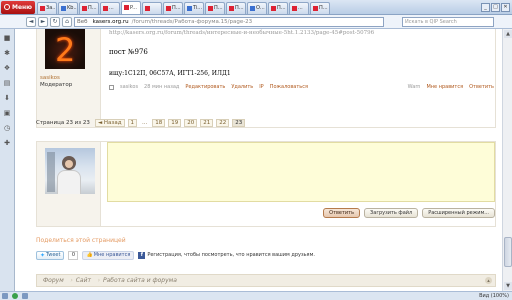 The width and height of the screenshot is (512, 300). What do you see at coordinates (508, 286) in the screenshot?
I see `scroll-down-icon: ▼` at bounding box center [508, 286].